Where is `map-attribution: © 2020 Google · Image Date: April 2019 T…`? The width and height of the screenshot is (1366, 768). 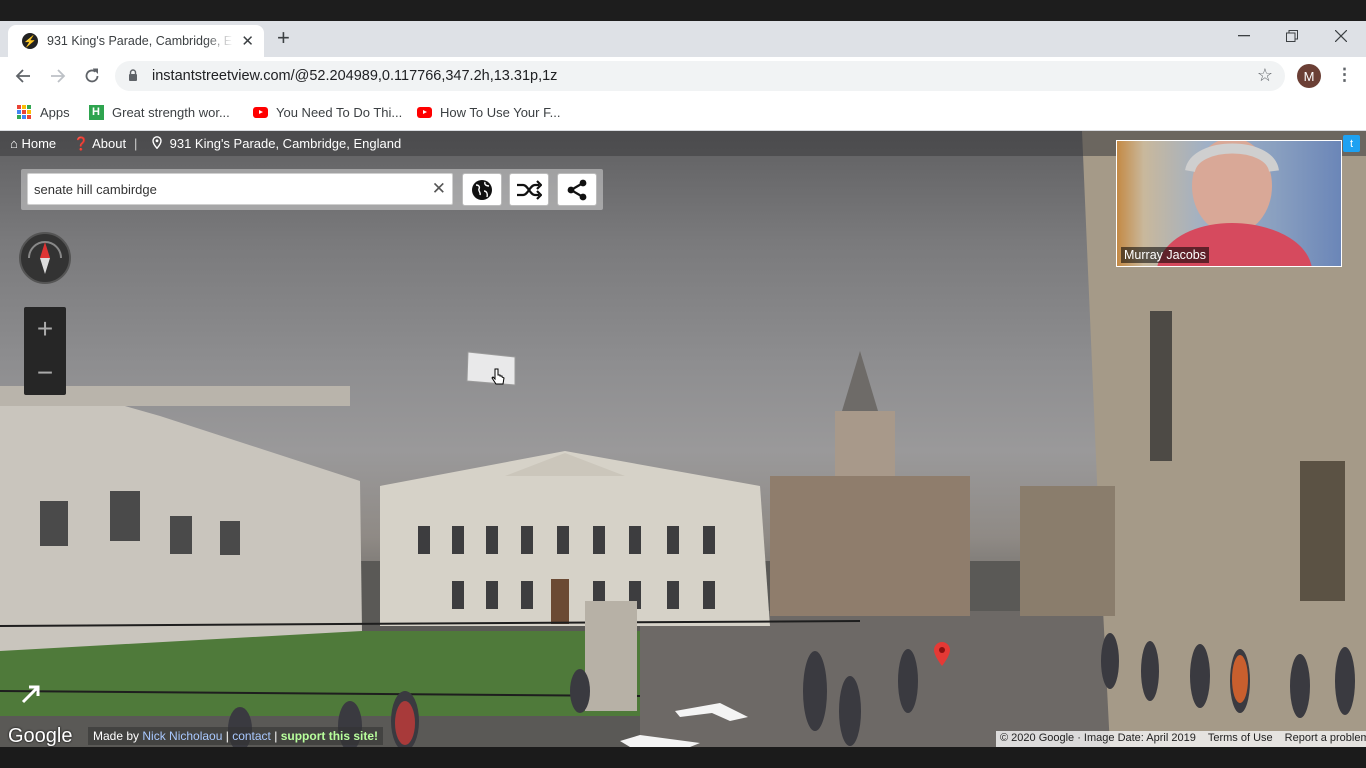 map-attribution: © 2020 Google · Image Date: April 2019 T… is located at coordinates (1181, 739).